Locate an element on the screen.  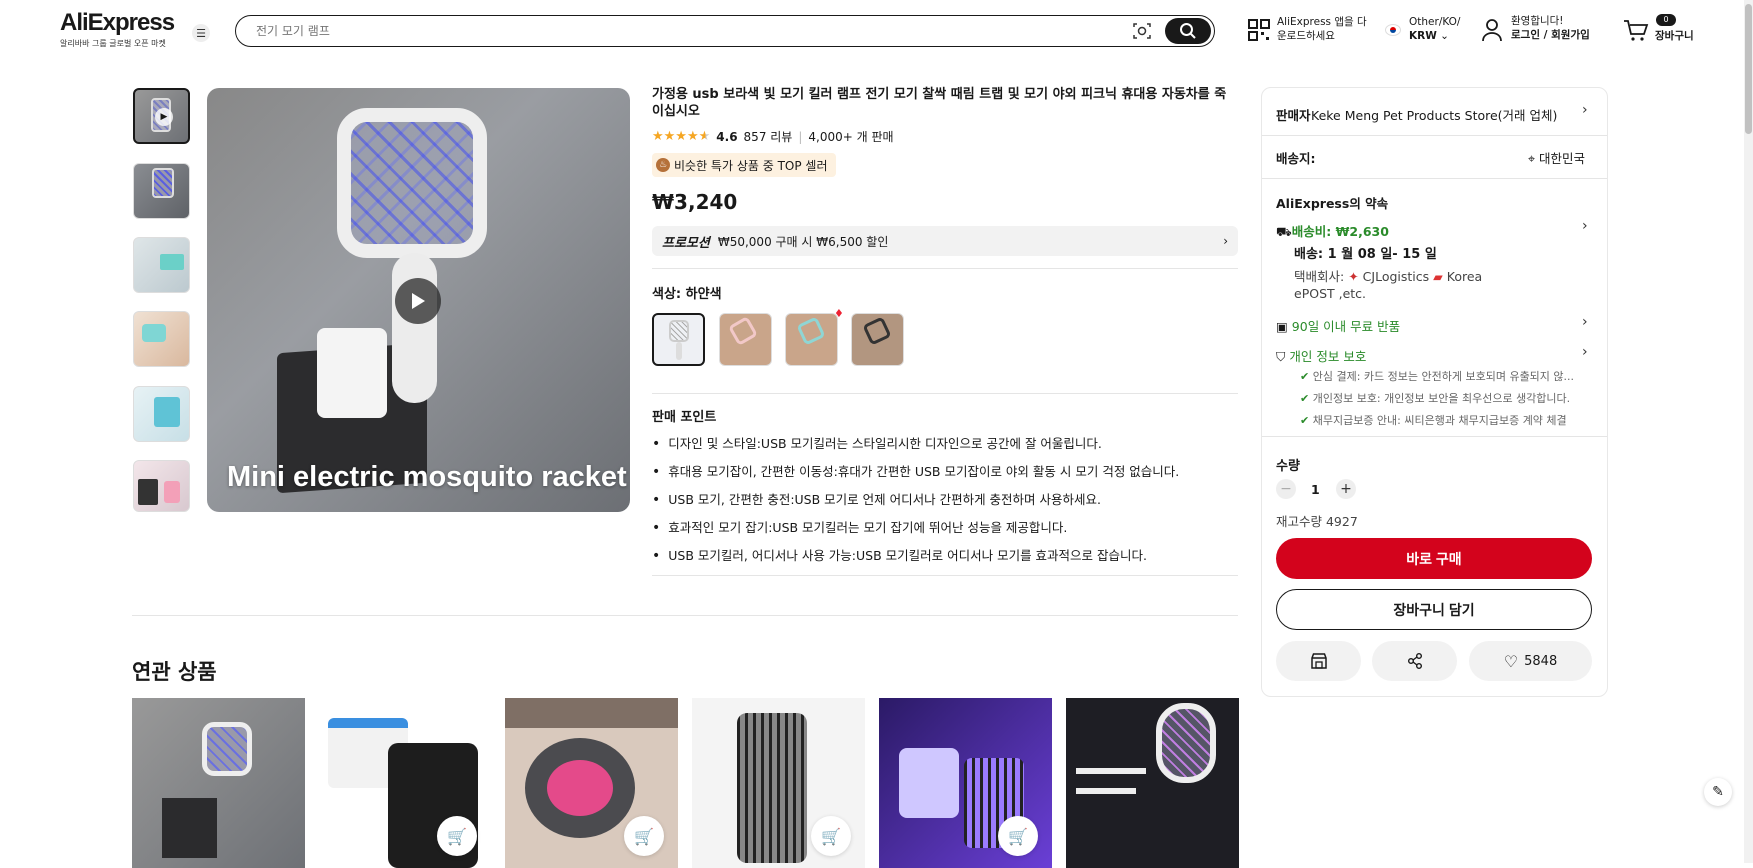
privacy-item: ✔ 채무지급보증 안내: 씨티은행과 채무지급보증 계약 체결 is located at coordinates (1433, 420).